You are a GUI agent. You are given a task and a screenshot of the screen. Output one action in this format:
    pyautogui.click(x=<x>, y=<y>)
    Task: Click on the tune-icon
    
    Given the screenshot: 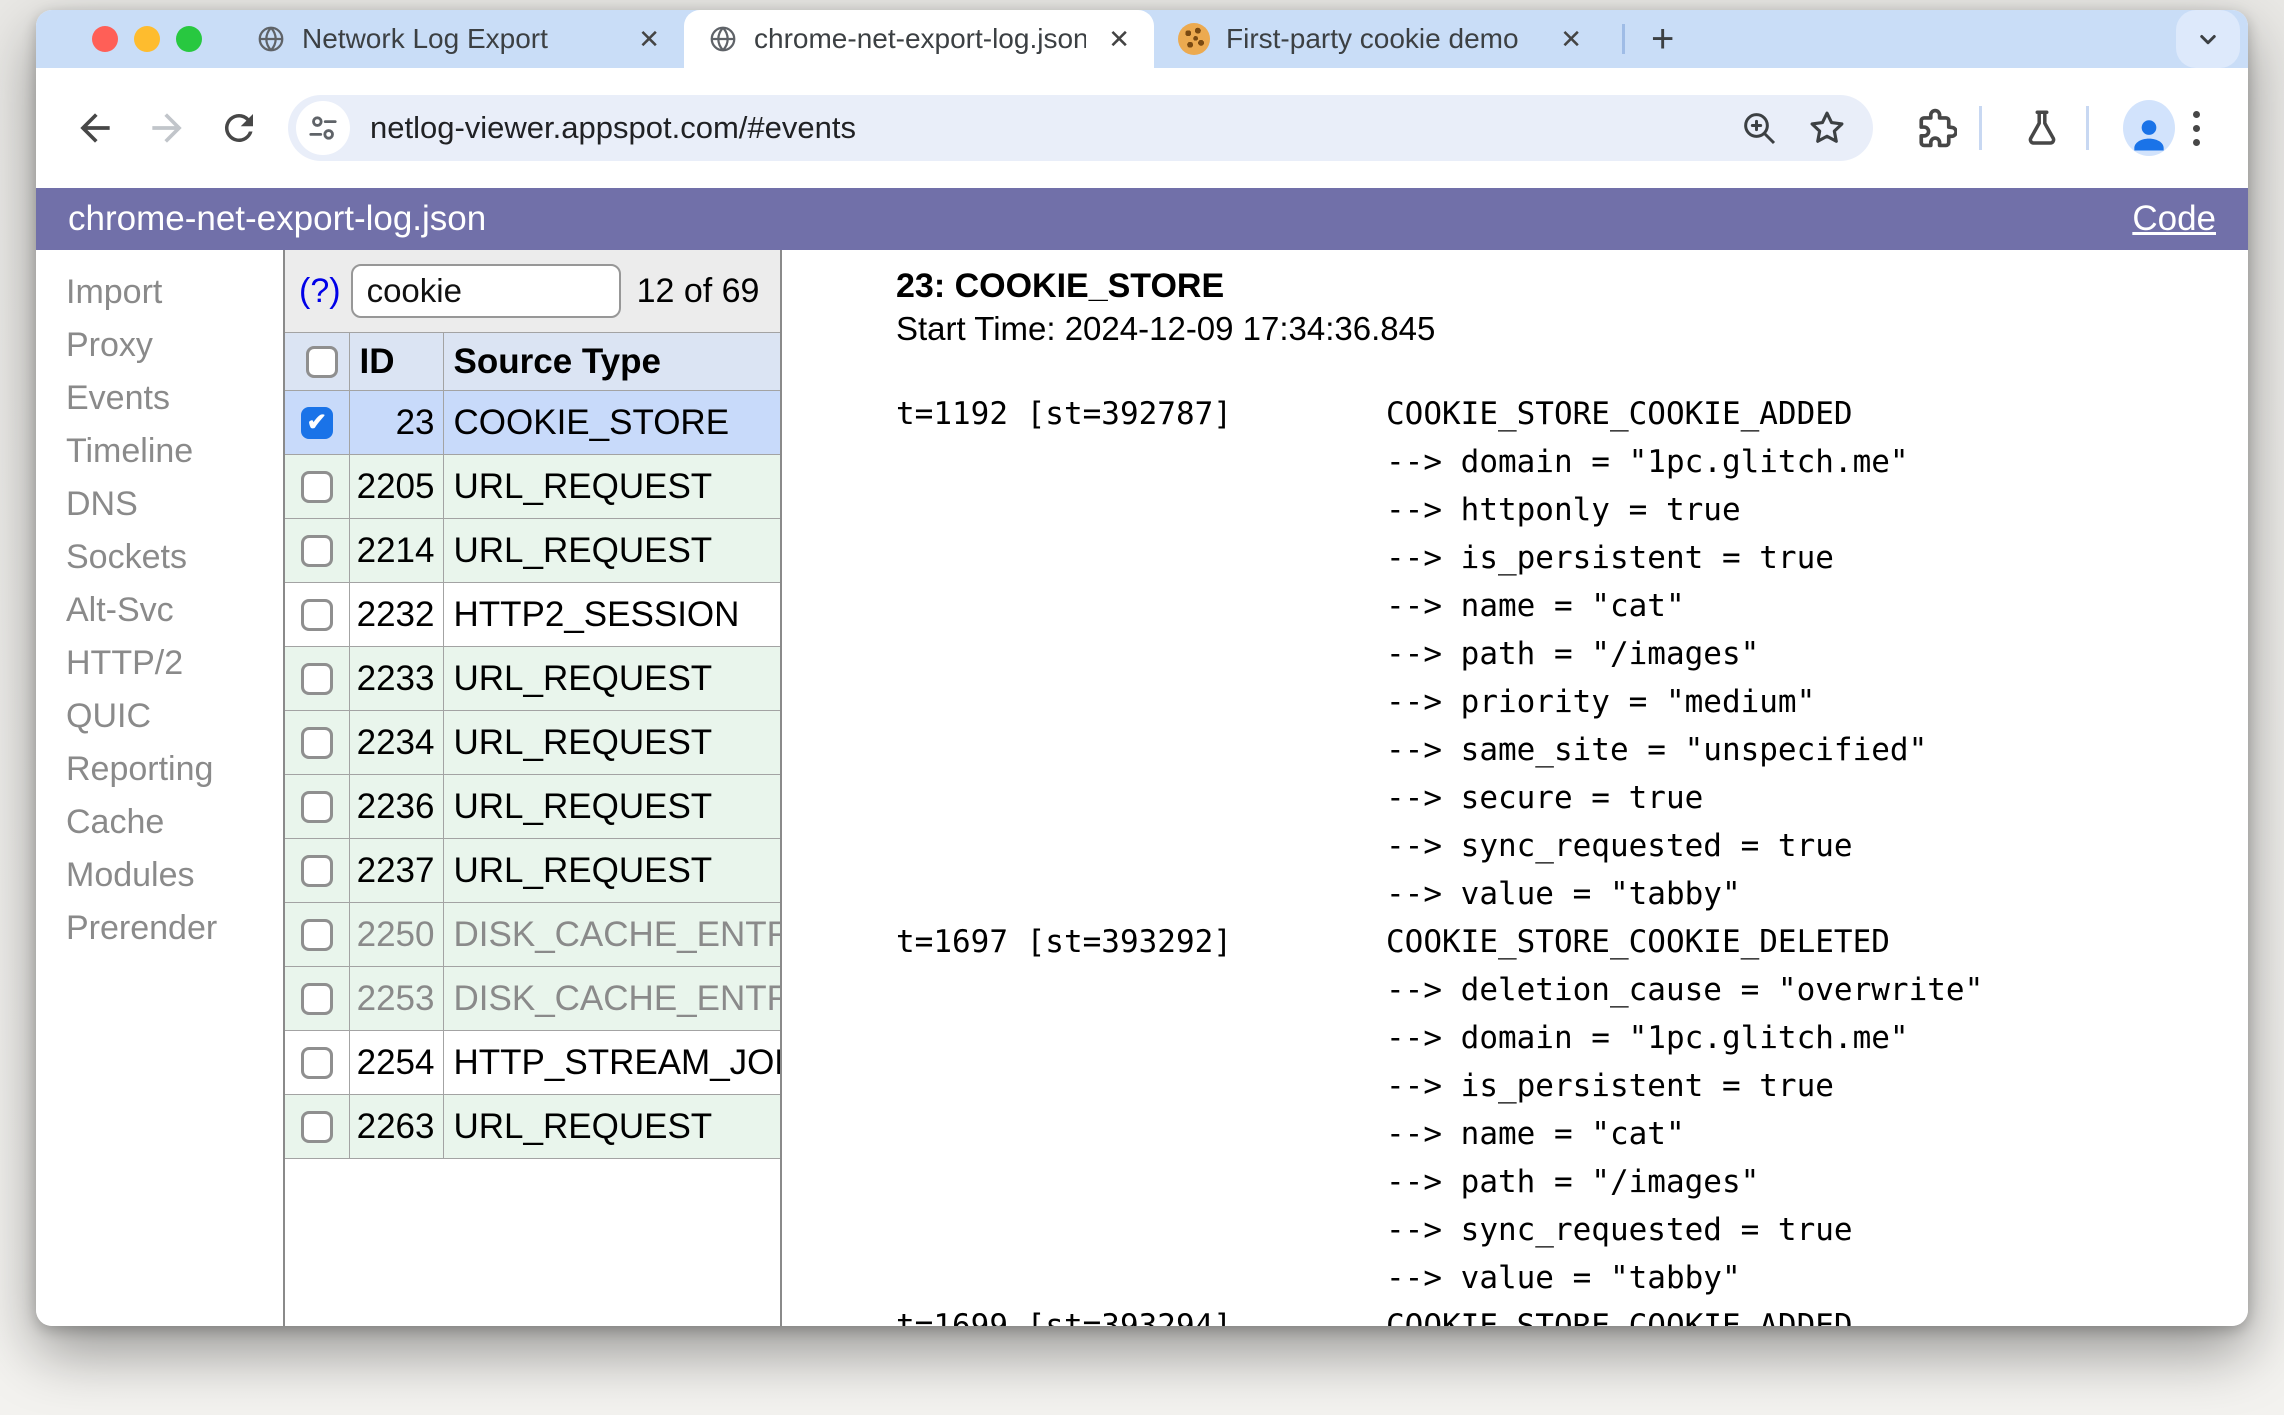 What is the action you would take?
    pyautogui.click(x=323, y=128)
    